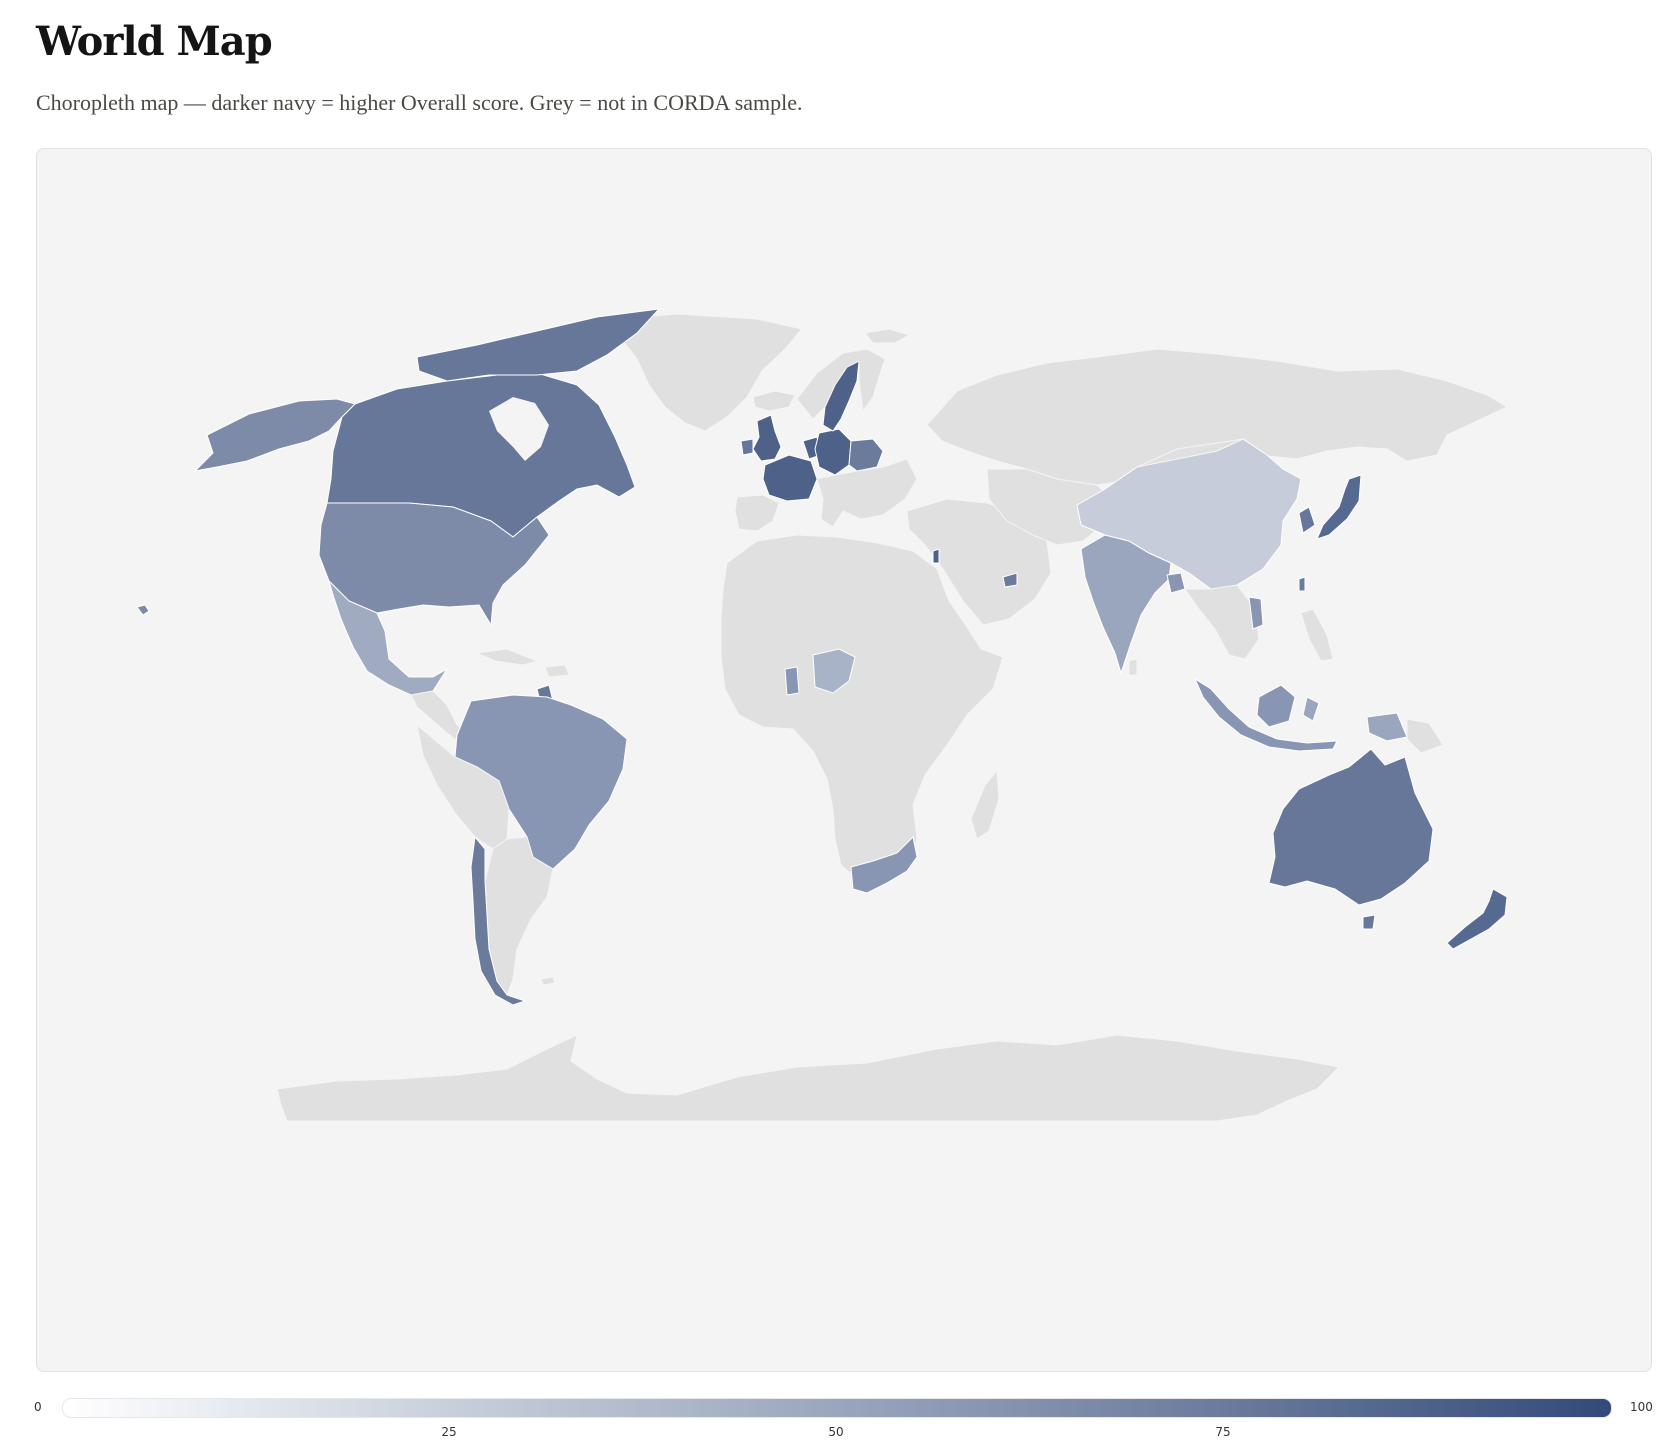 Image resolution: width=1680 pixels, height=1450 pixels. Describe the element at coordinates (767, 438) in the screenshot. I see `country-united-kingdom` at that location.